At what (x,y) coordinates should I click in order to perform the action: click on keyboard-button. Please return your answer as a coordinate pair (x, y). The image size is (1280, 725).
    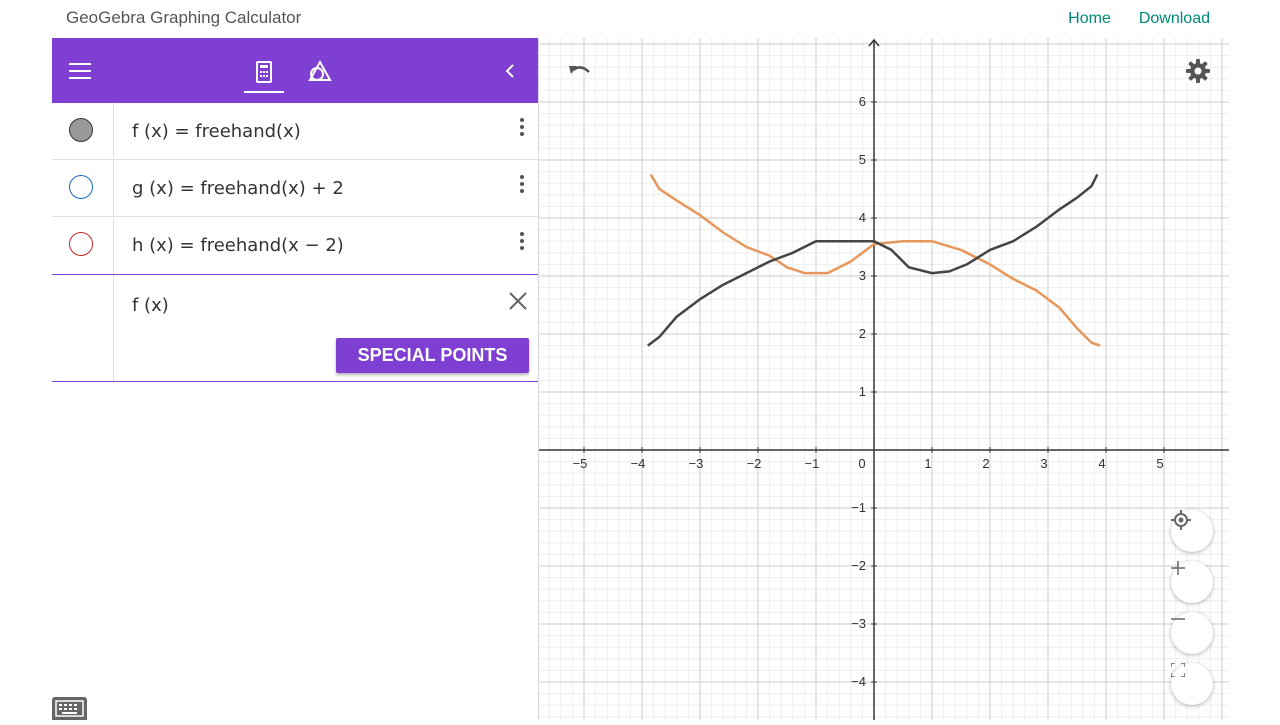
    Looking at the image, I should click on (69, 708).